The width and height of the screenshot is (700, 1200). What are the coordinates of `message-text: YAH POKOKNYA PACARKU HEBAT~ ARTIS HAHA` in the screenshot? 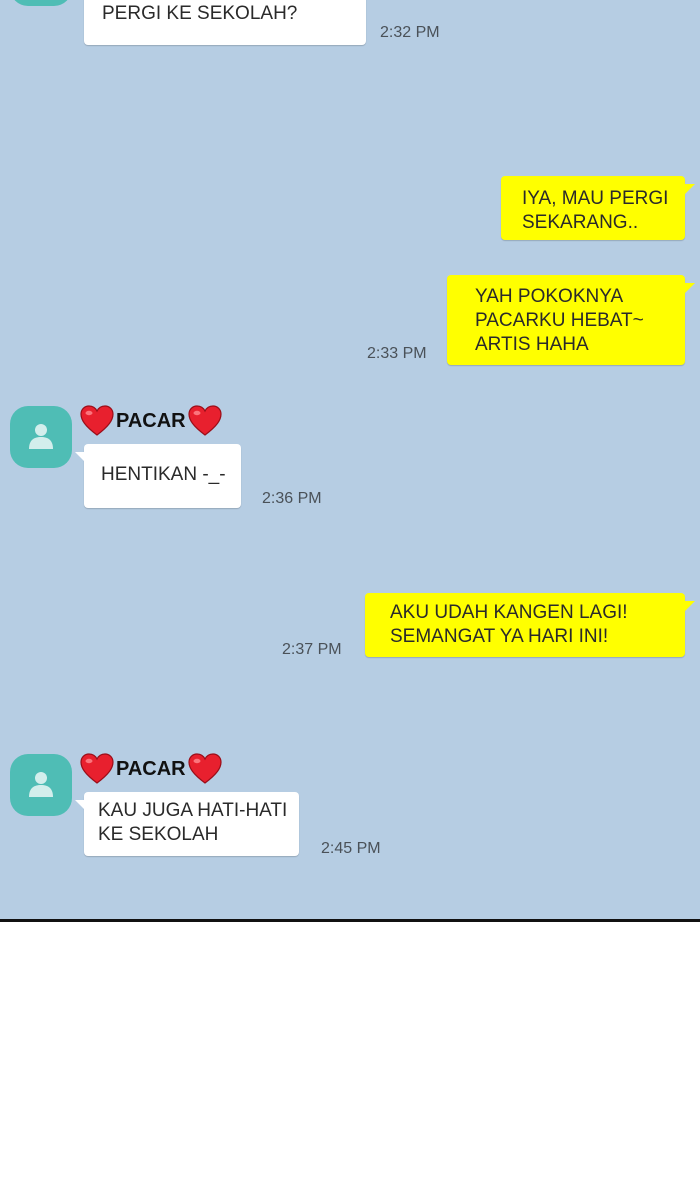 It's located at (559, 320).